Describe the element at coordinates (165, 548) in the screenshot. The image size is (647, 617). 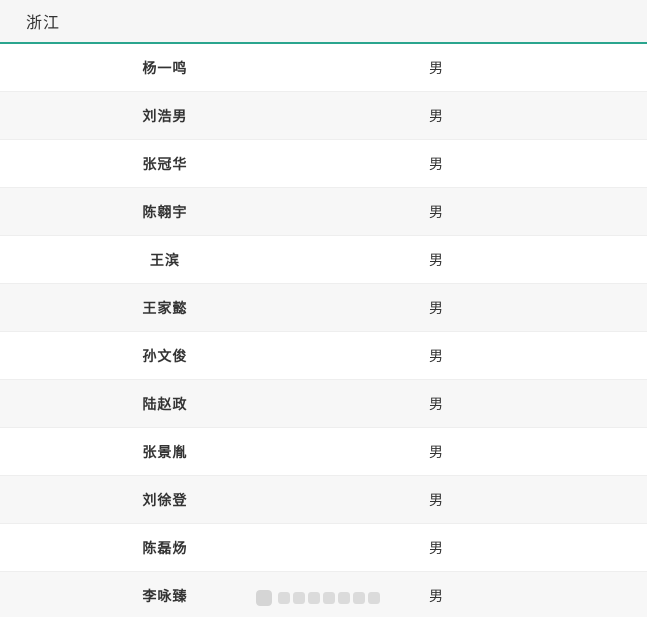
I see `player-name: 陈磊炀` at that location.